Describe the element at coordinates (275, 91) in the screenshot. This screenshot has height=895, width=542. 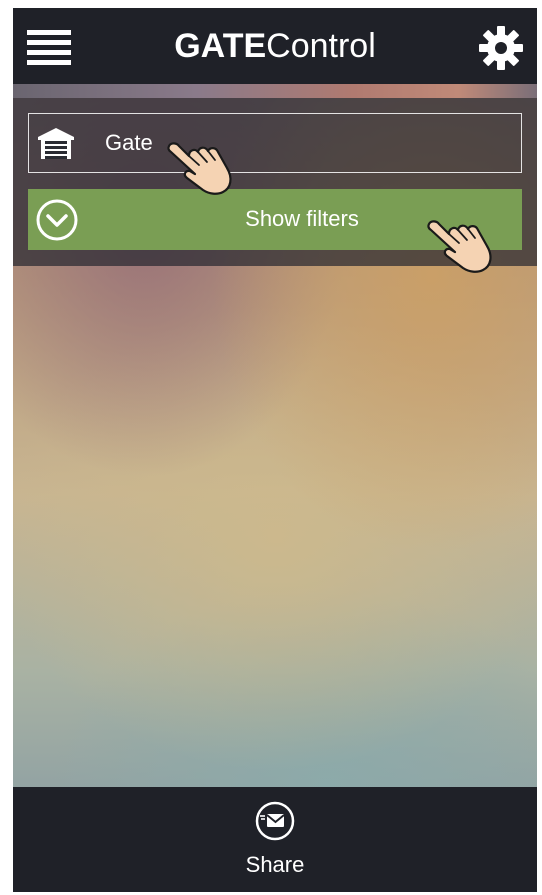
I see `header-accent-strip` at that location.